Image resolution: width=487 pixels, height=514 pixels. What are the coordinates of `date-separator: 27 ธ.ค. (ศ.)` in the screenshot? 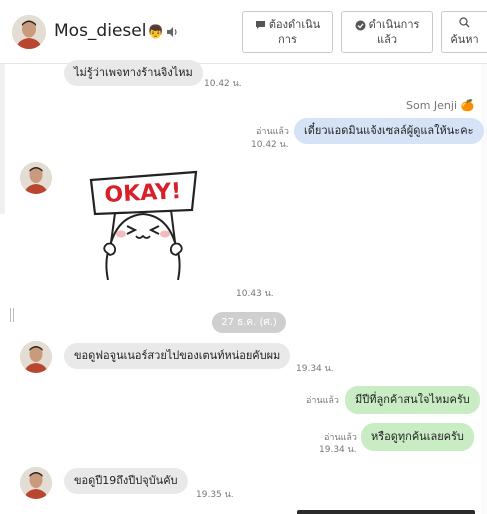 It's located at (249, 322).